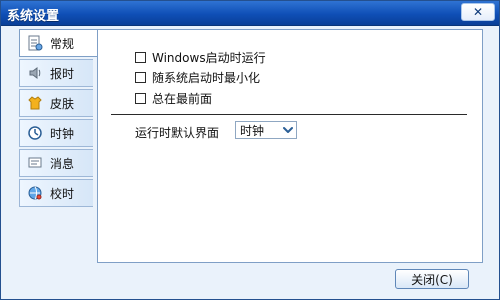 The image size is (500, 300). I want to click on tab-message: 消息, so click(56, 163).